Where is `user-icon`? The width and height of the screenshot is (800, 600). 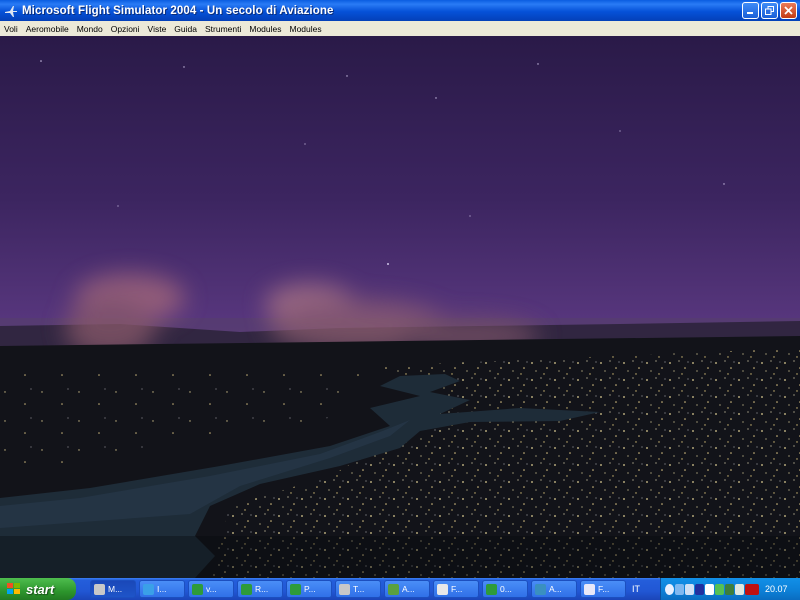 user-icon is located at coordinates (729, 589).